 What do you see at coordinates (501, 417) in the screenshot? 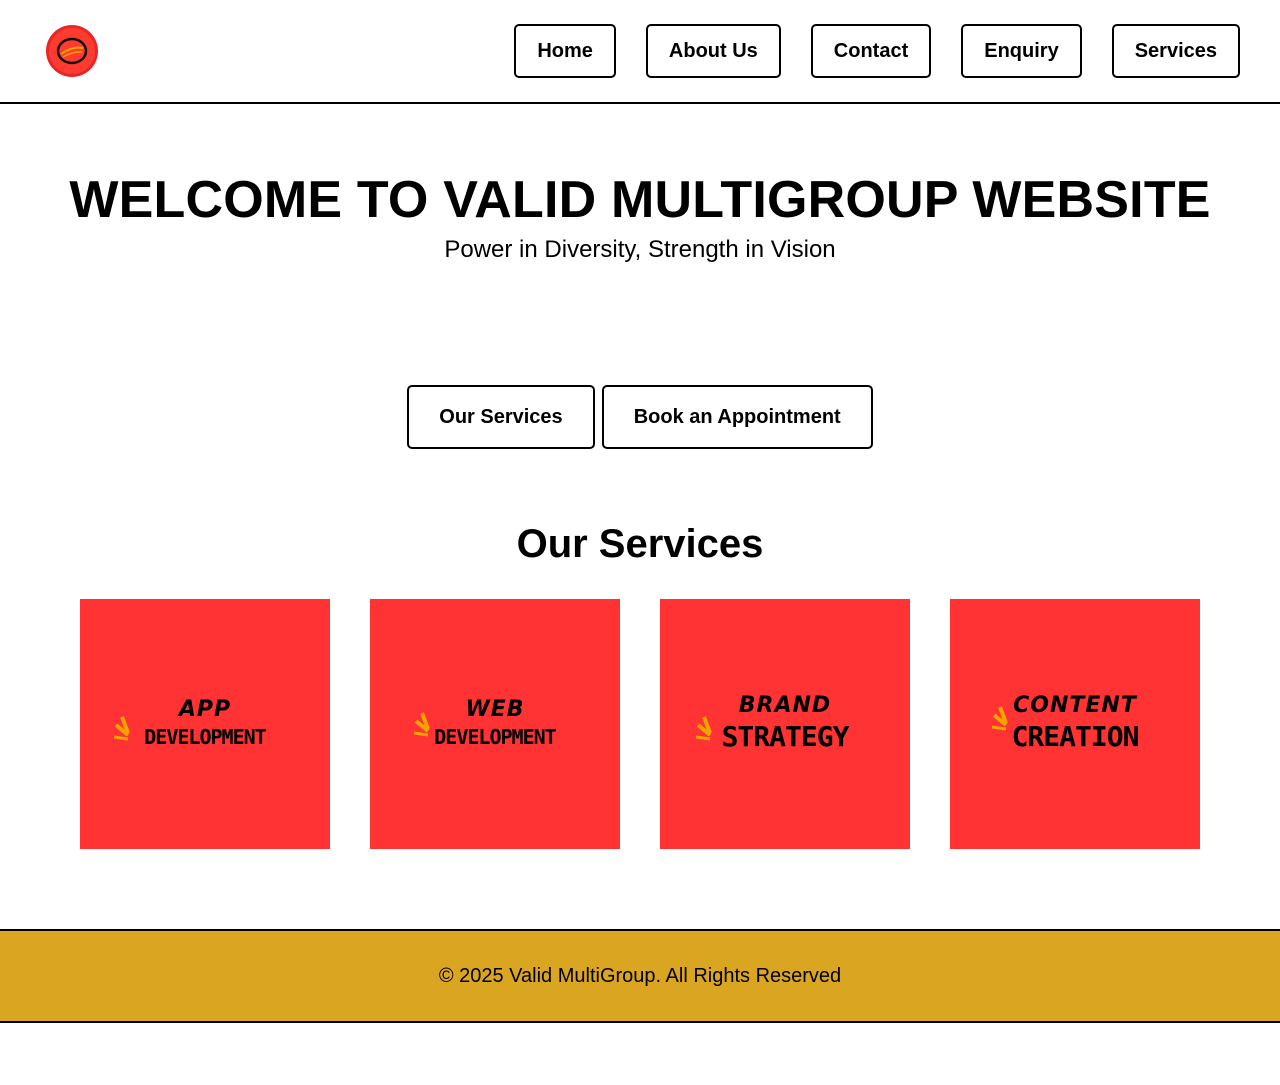
I see `our-services-button: Our Services` at bounding box center [501, 417].